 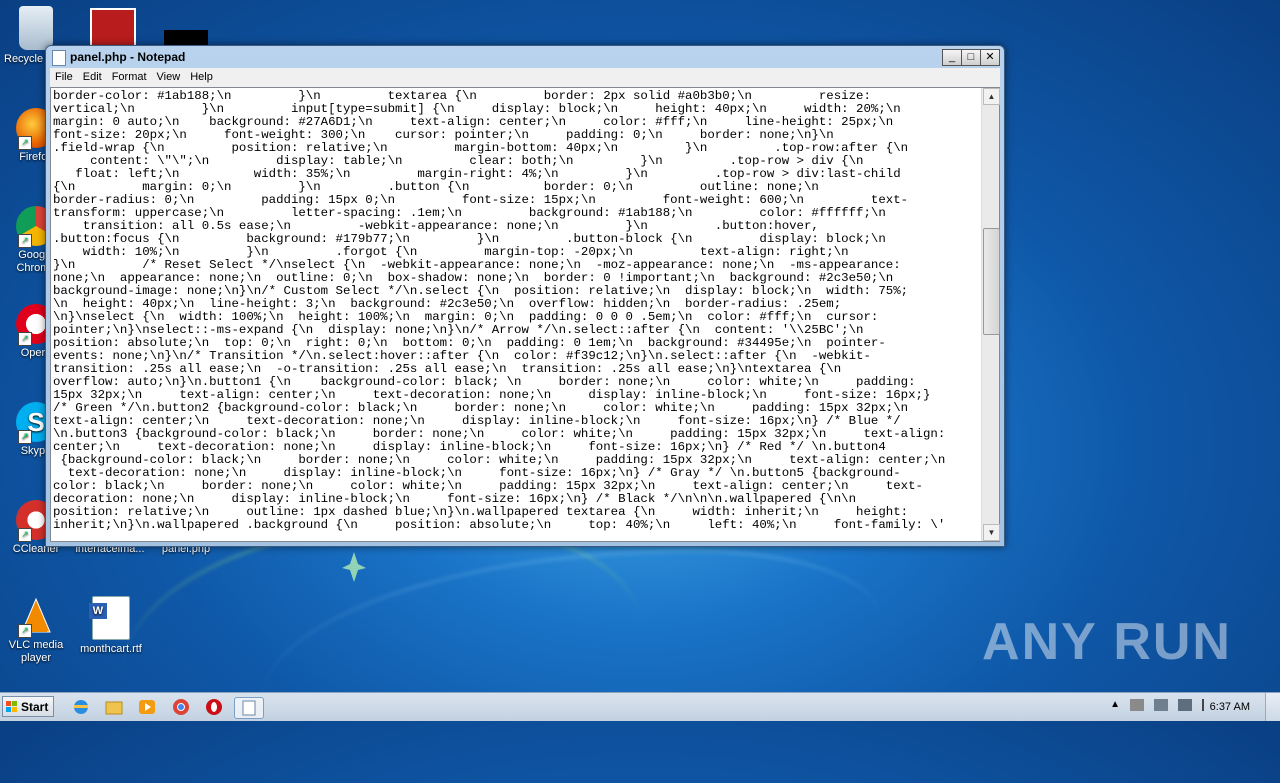 I want to click on desktop-icon-vlc: ↗ VLC media player, so click(x=36, y=630).